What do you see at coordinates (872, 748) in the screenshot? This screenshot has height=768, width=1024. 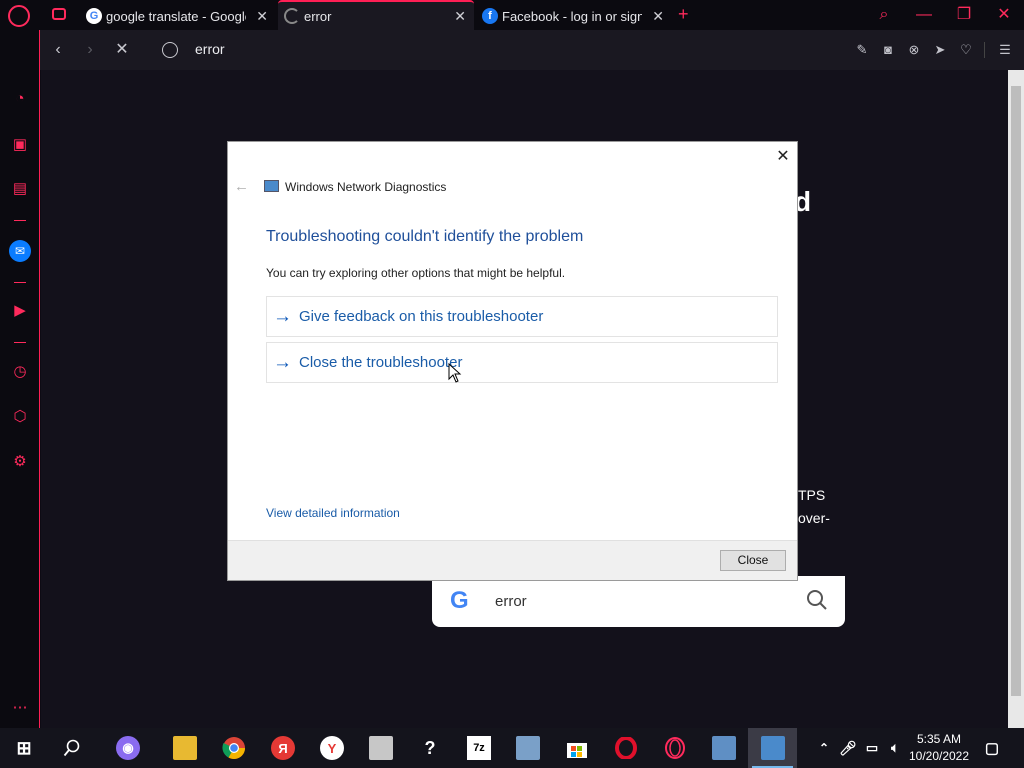 I see `network-icon: ▭` at bounding box center [872, 748].